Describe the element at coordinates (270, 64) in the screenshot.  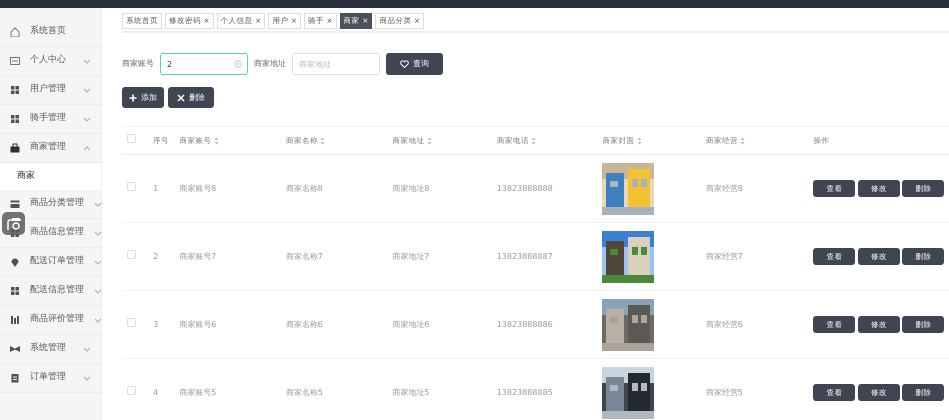
I see `field-label: 商家地址` at that location.